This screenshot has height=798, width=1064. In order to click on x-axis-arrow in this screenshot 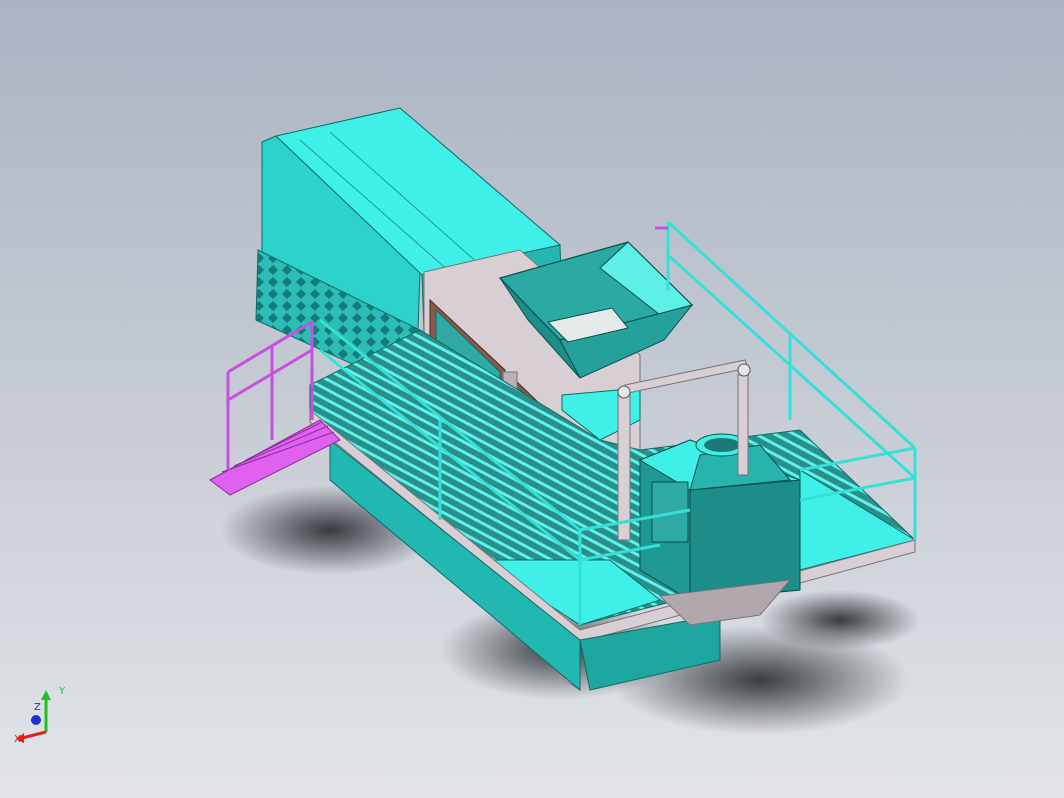, I will do `click(34, 735)`.